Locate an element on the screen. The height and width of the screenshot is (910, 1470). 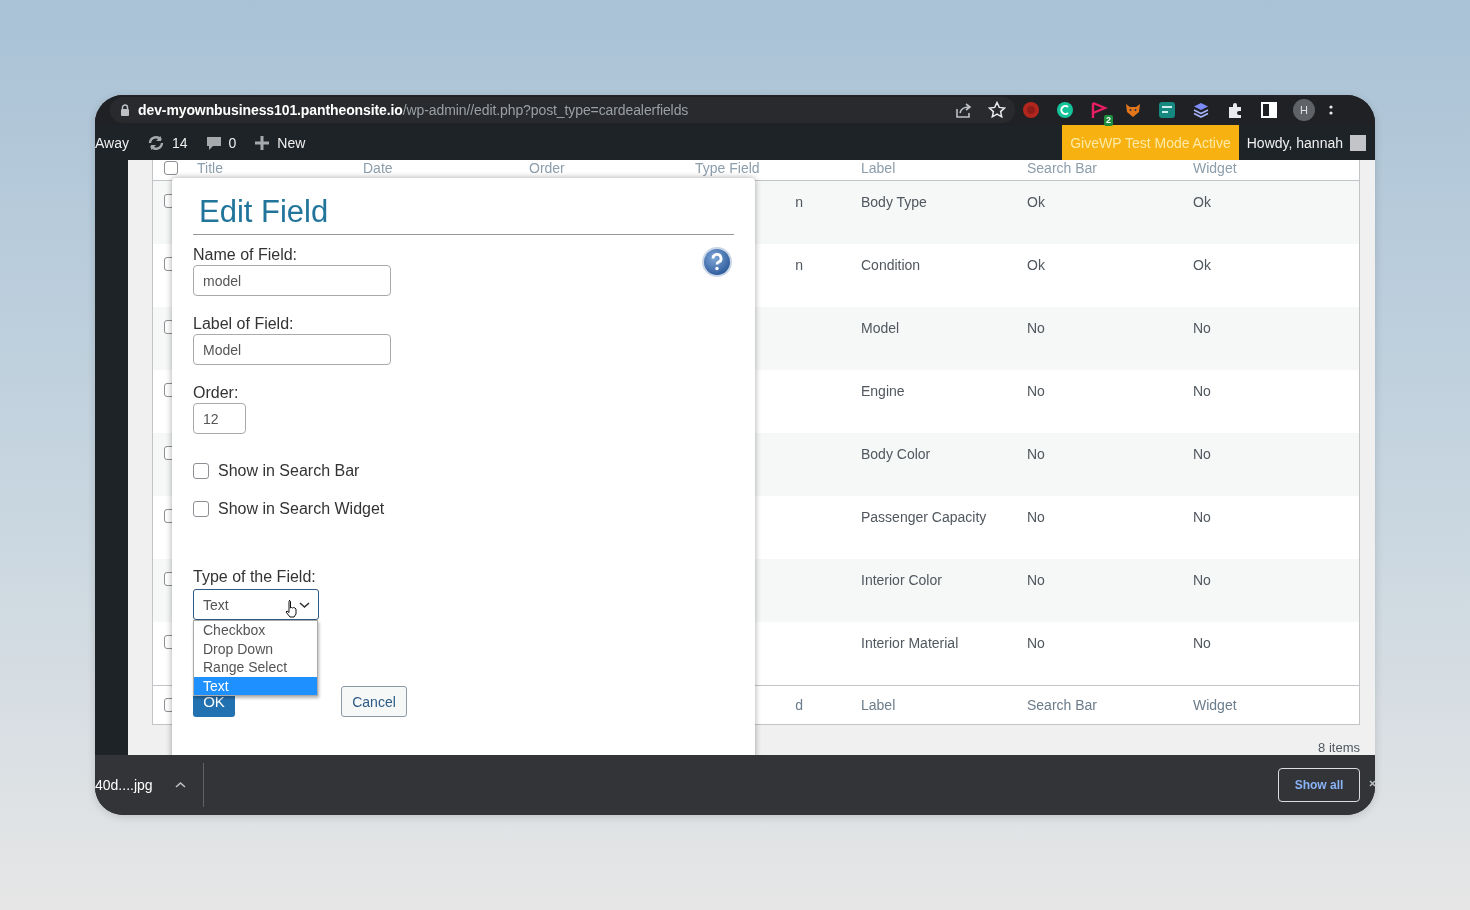
column-header: Label is located at coordinates (878, 705).